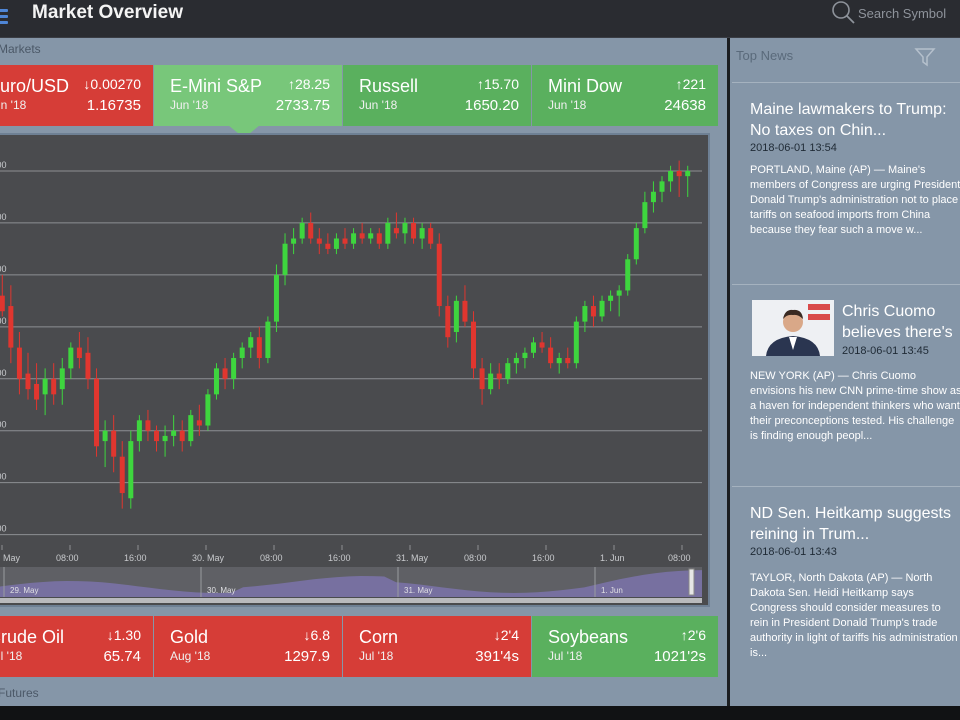 The width and height of the screenshot is (960, 720). Describe the element at coordinates (612, 590) in the screenshot. I see `navigator-label: 1. Jun` at that location.